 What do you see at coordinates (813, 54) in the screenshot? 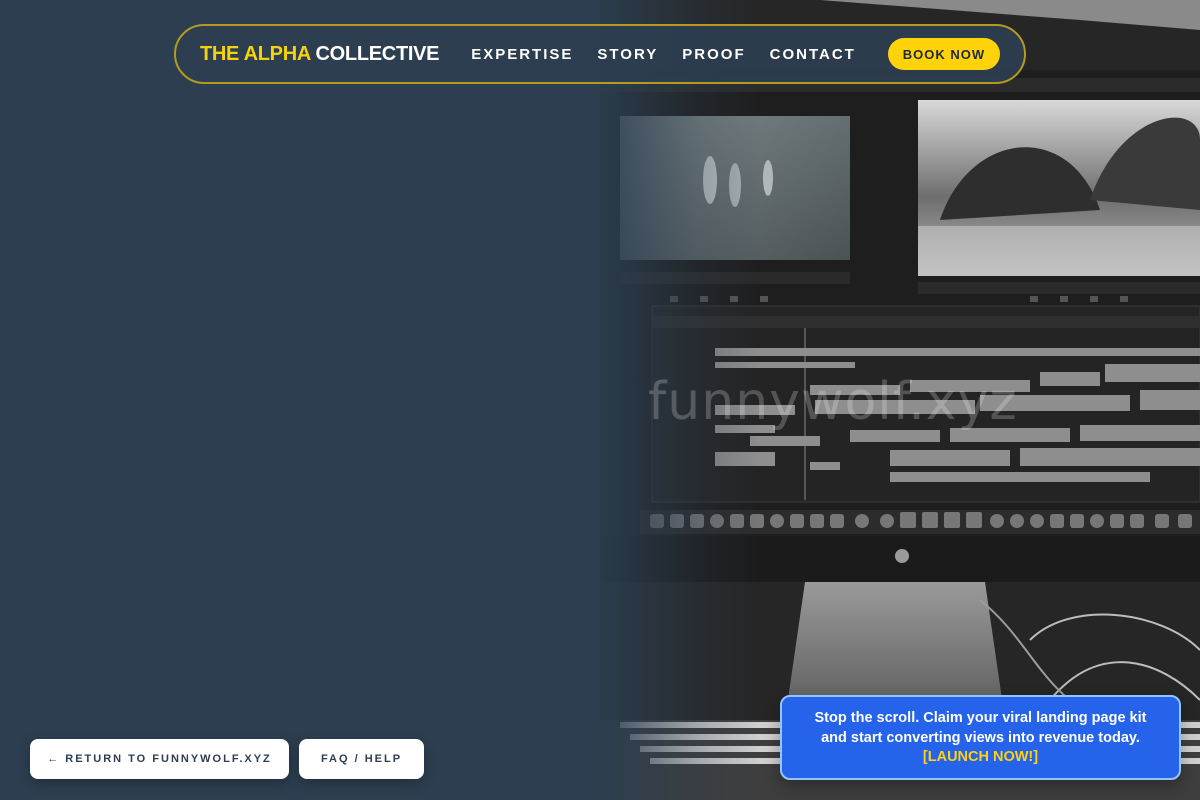
I see `nav-link-contact: CONTACT` at bounding box center [813, 54].